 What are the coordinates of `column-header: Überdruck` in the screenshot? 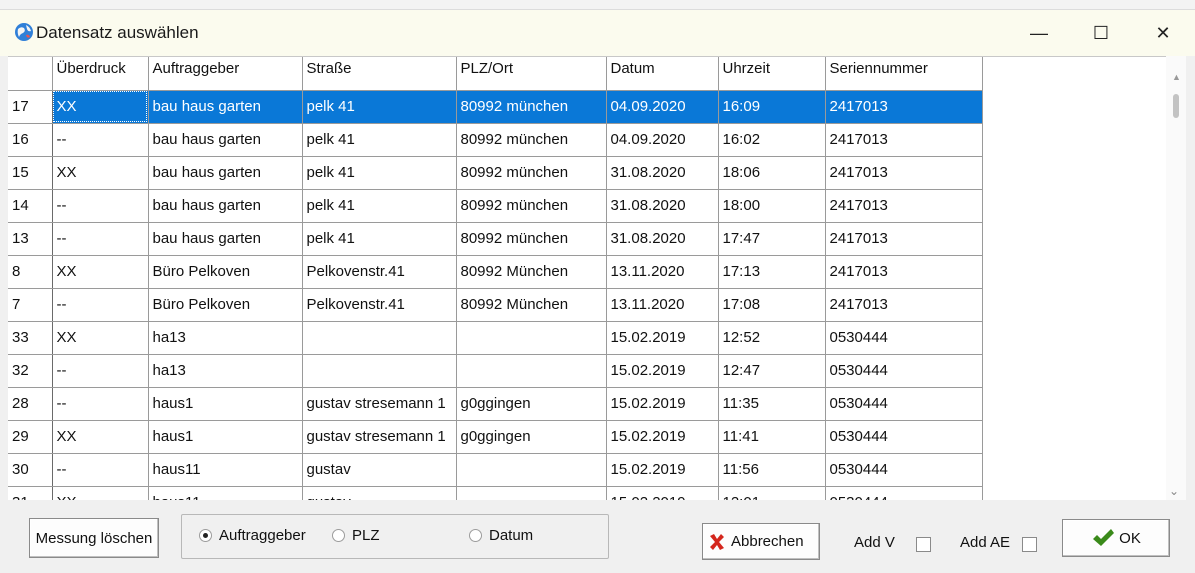 It's located at (100, 74).